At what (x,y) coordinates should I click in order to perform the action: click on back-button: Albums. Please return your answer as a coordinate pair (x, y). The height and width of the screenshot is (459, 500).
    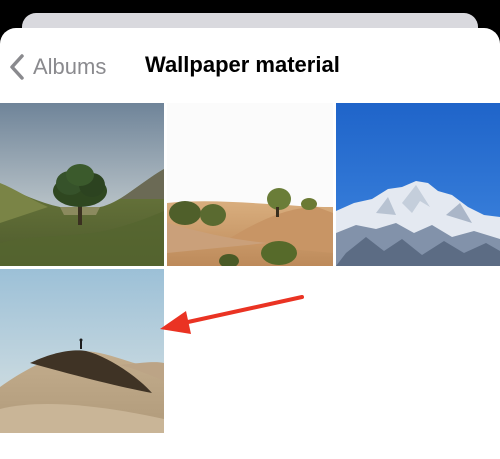
    Looking at the image, I should click on (57, 67).